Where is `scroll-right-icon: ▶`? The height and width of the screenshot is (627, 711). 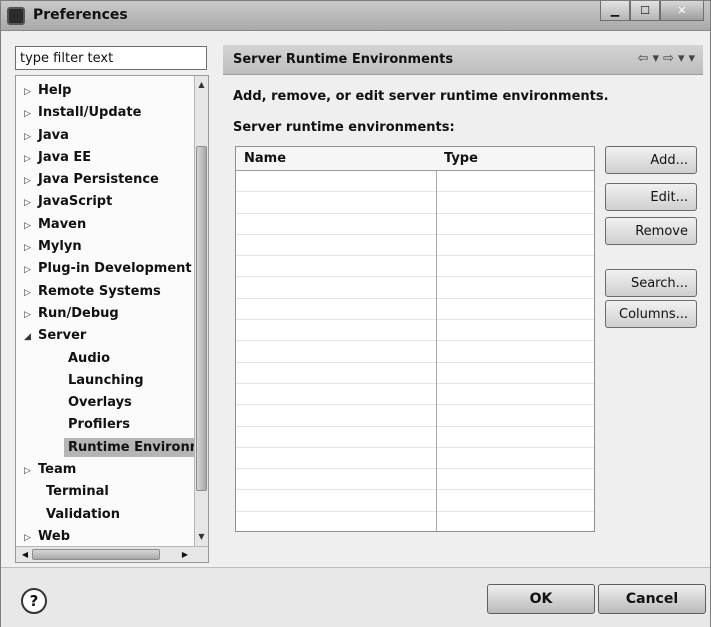
scroll-right-icon: ▶ is located at coordinates (185, 554).